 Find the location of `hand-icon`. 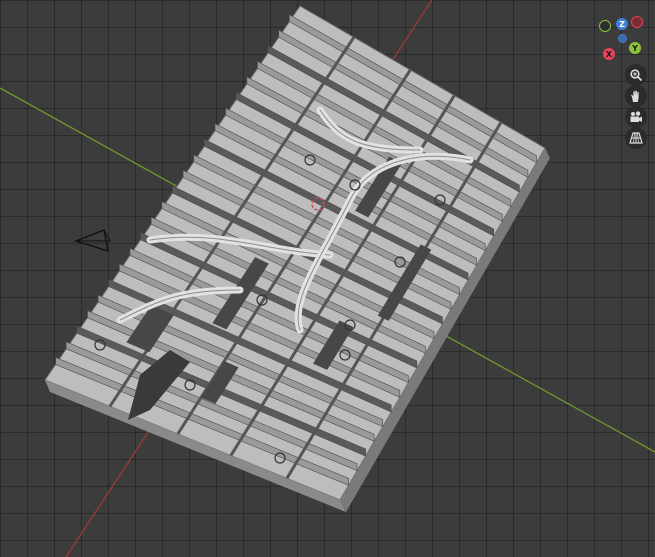

hand-icon is located at coordinates (635, 96).